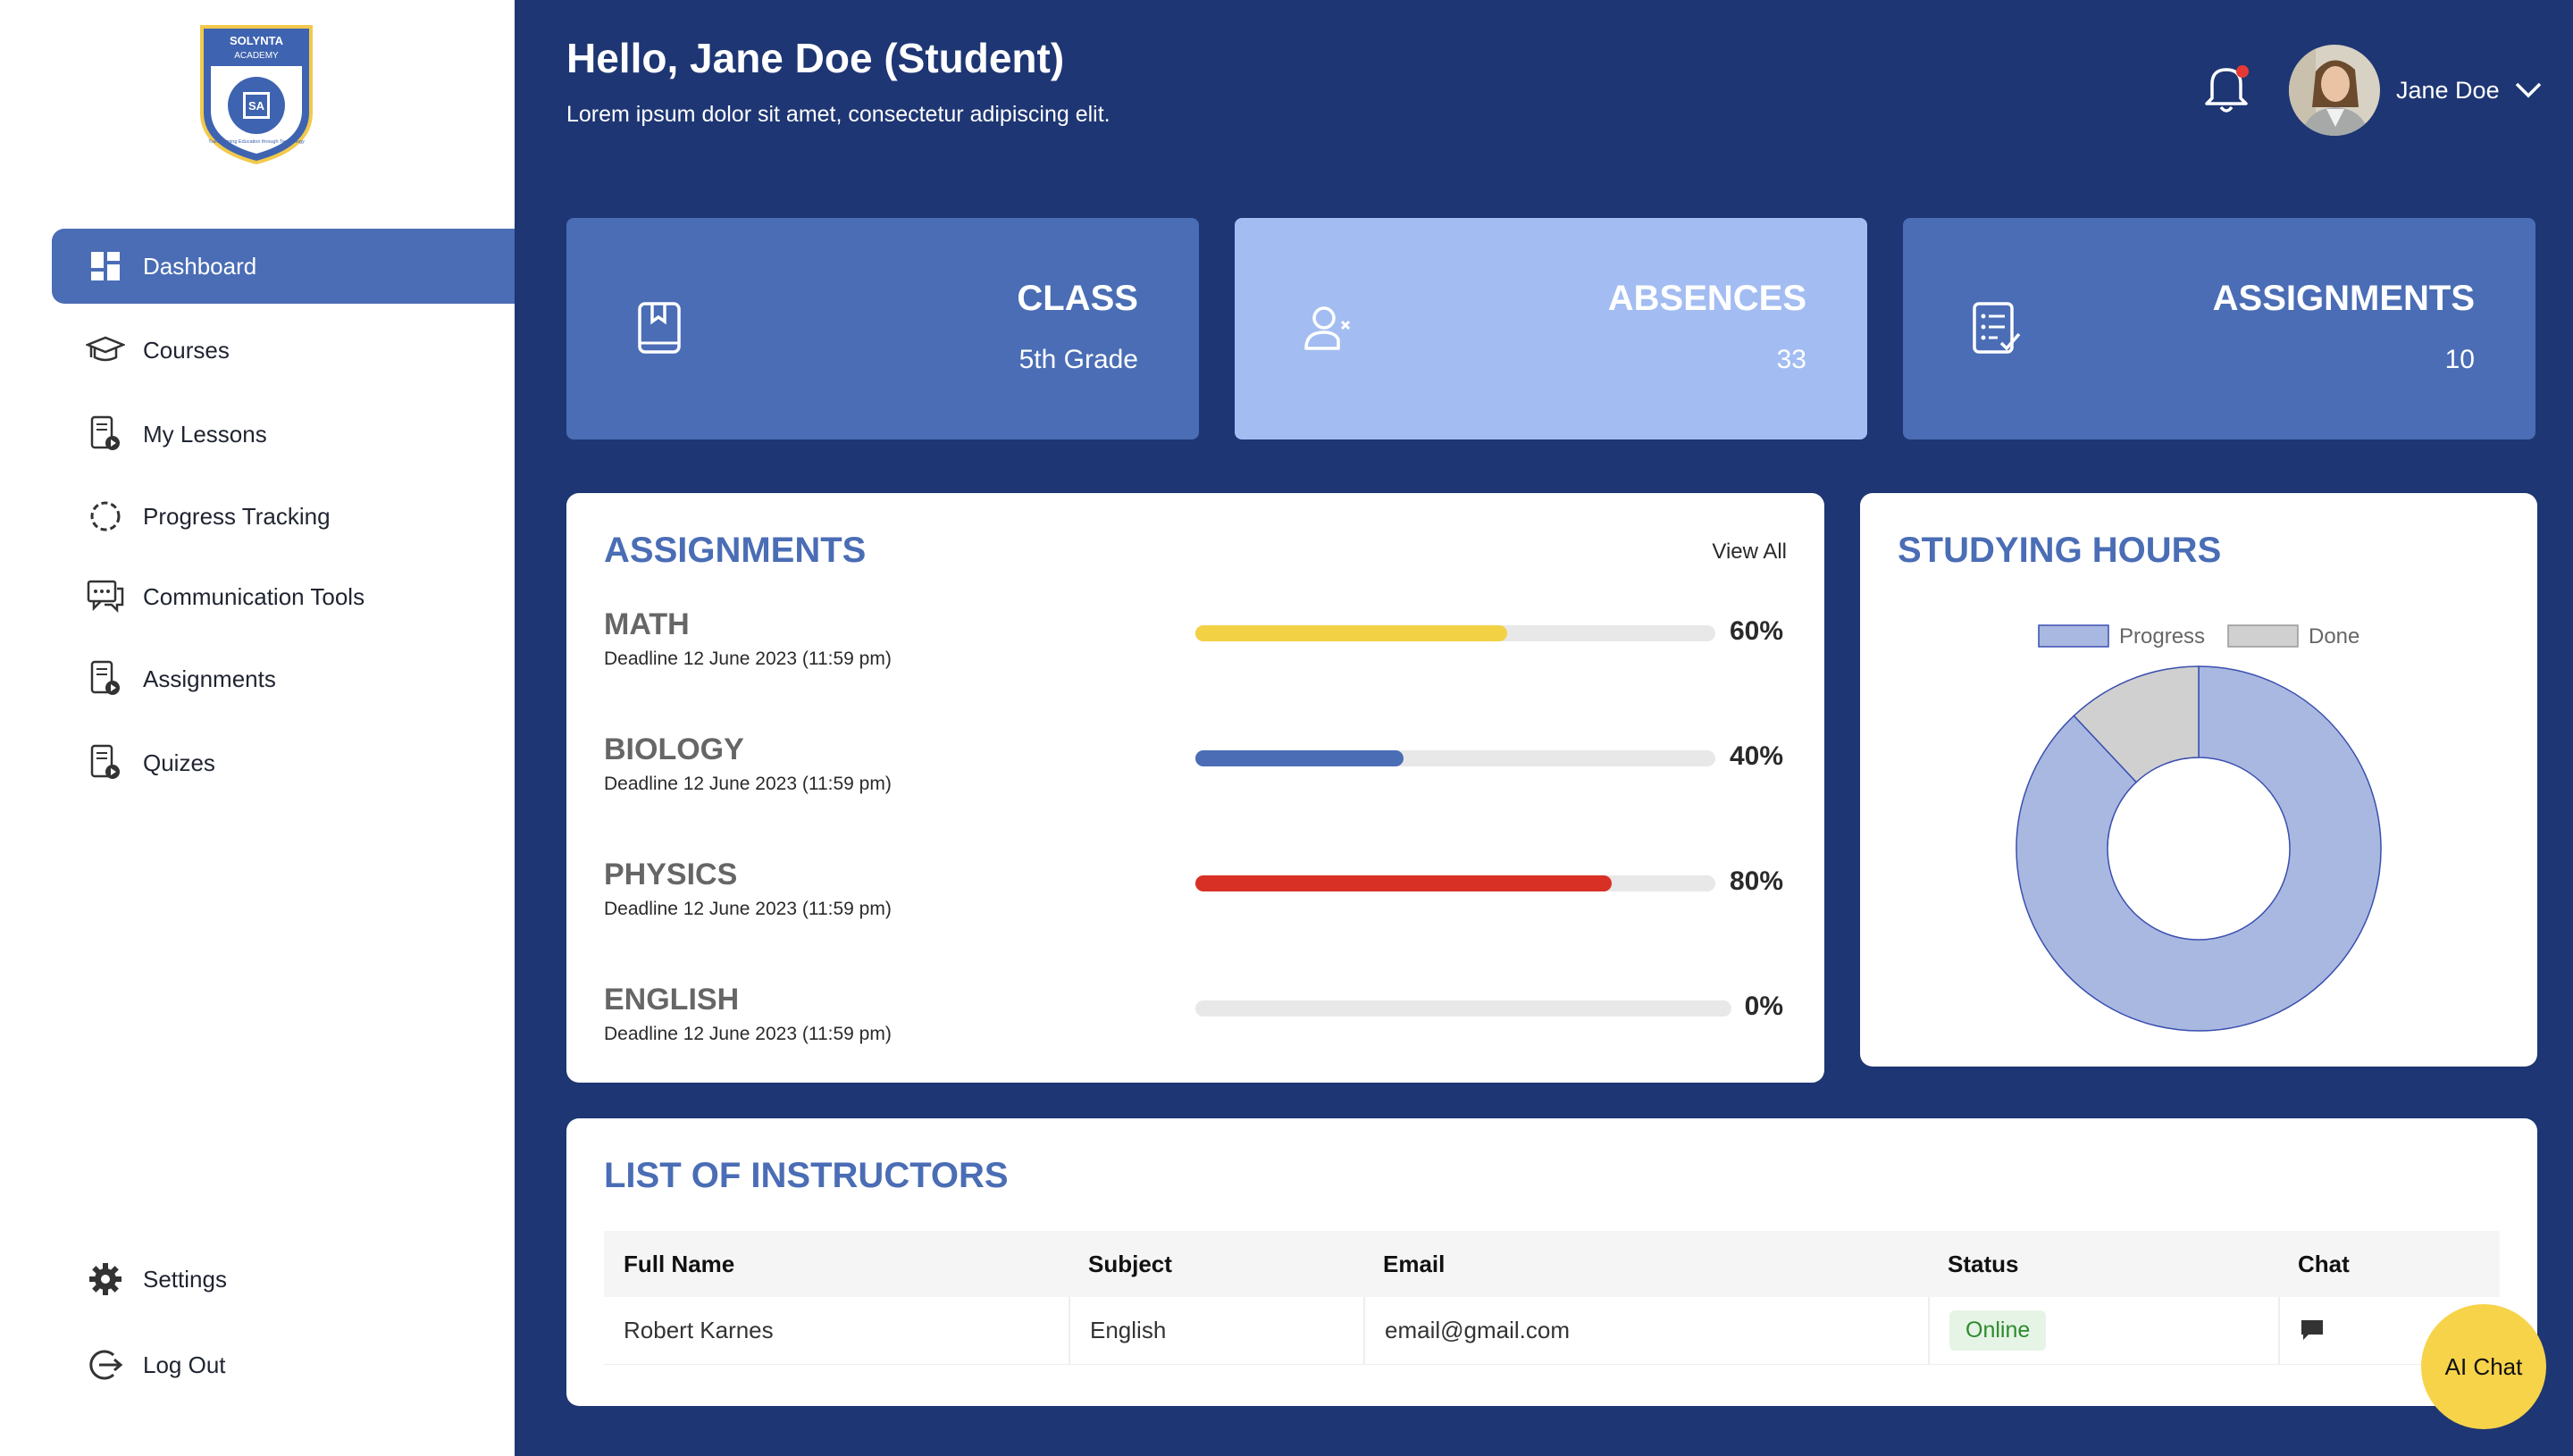 The height and width of the screenshot is (1456, 2573). I want to click on instructor-subject: English, so click(1216, 1330).